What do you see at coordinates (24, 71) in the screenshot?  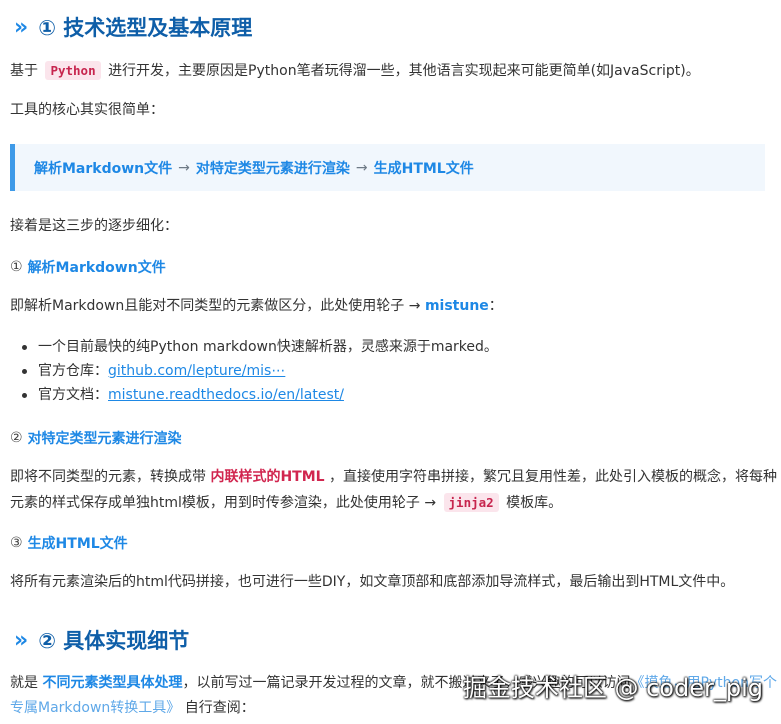 I see `intro-text-before: 基于` at bounding box center [24, 71].